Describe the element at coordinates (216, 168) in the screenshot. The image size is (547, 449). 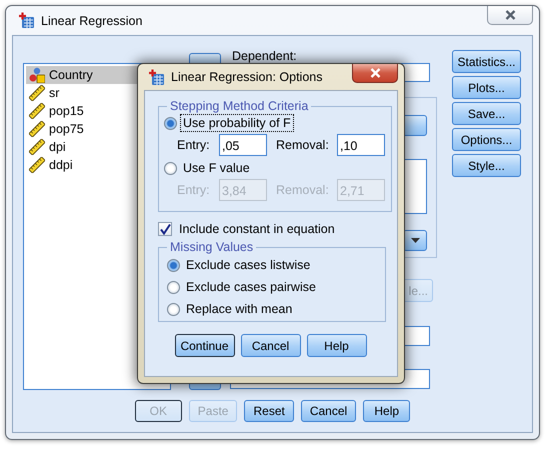
I see `option-label: Use F value` at that location.